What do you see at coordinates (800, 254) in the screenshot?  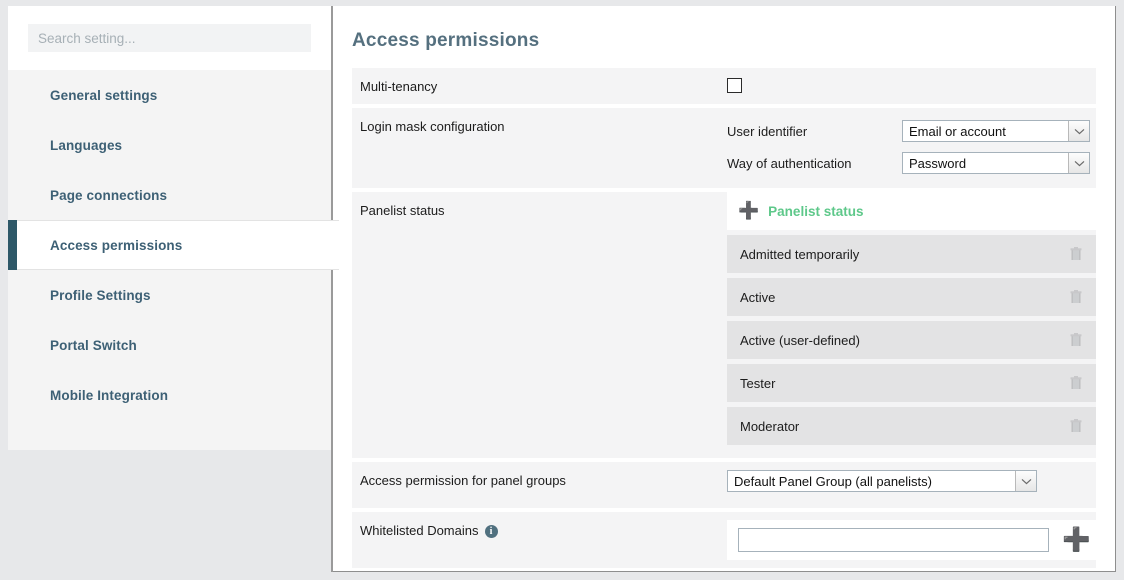 I see `status-label: Admitted temporarily` at bounding box center [800, 254].